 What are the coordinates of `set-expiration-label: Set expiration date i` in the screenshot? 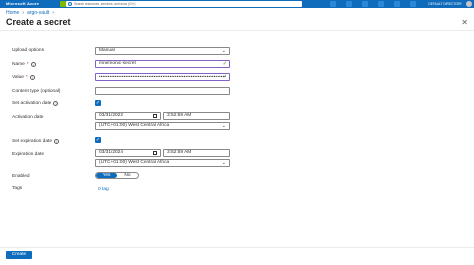 It's located at (36, 141).